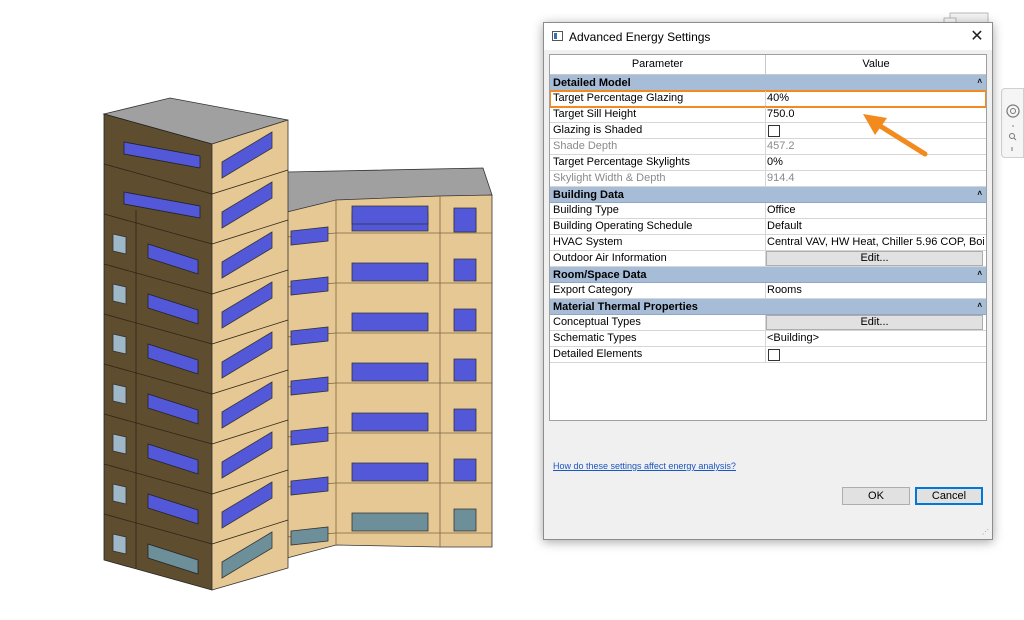  I want to click on property-row: Schematic Types <Building>, so click(768, 339).